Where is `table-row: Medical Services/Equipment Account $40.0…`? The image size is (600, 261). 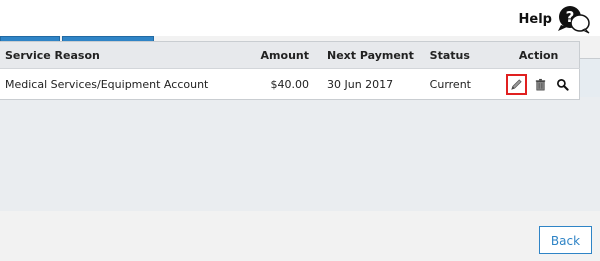
table-row: Medical Services/Equipment Account $40.0… is located at coordinates (290, 84).